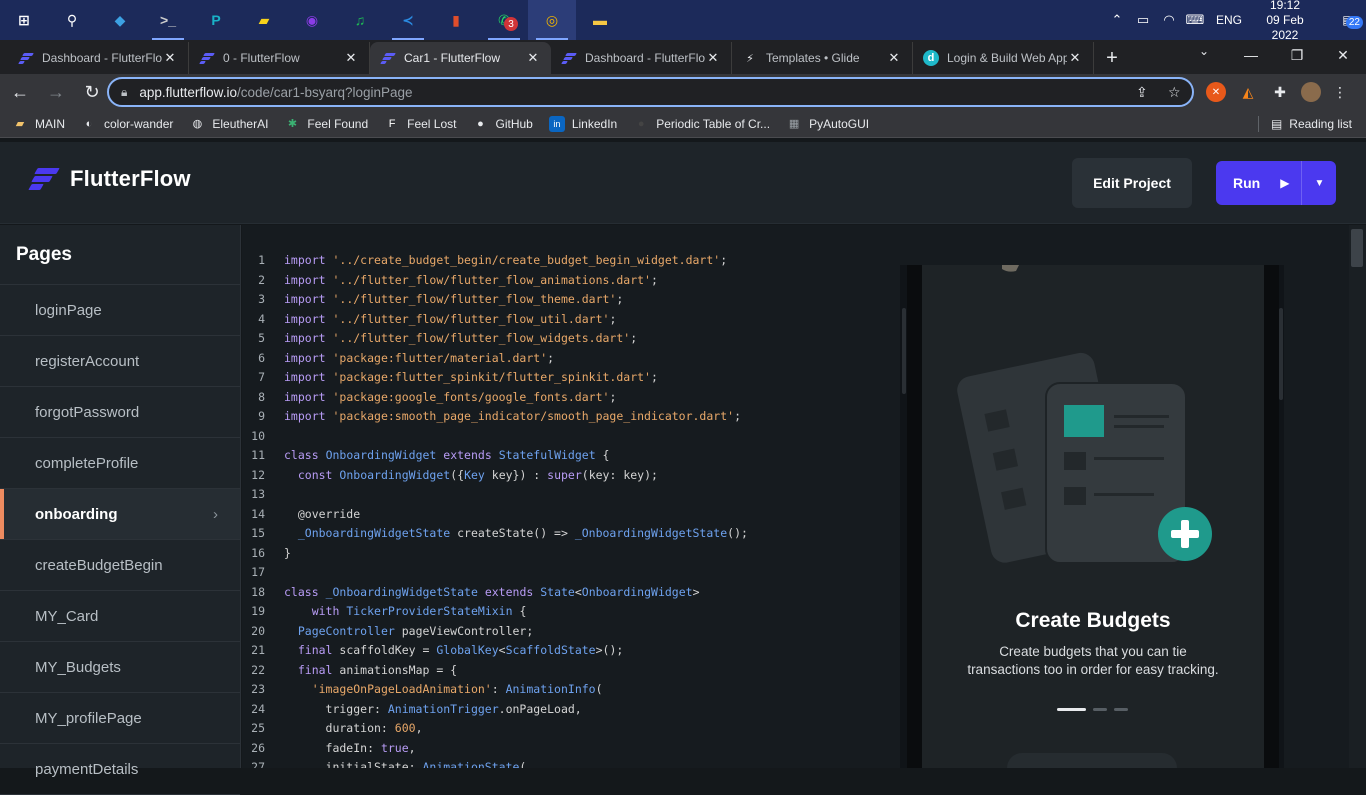  What do you see at coordinates (1276, 183) in the screenshot?
I see `run-button: Run ▶ ▼` at bounding box center [1276, 183].